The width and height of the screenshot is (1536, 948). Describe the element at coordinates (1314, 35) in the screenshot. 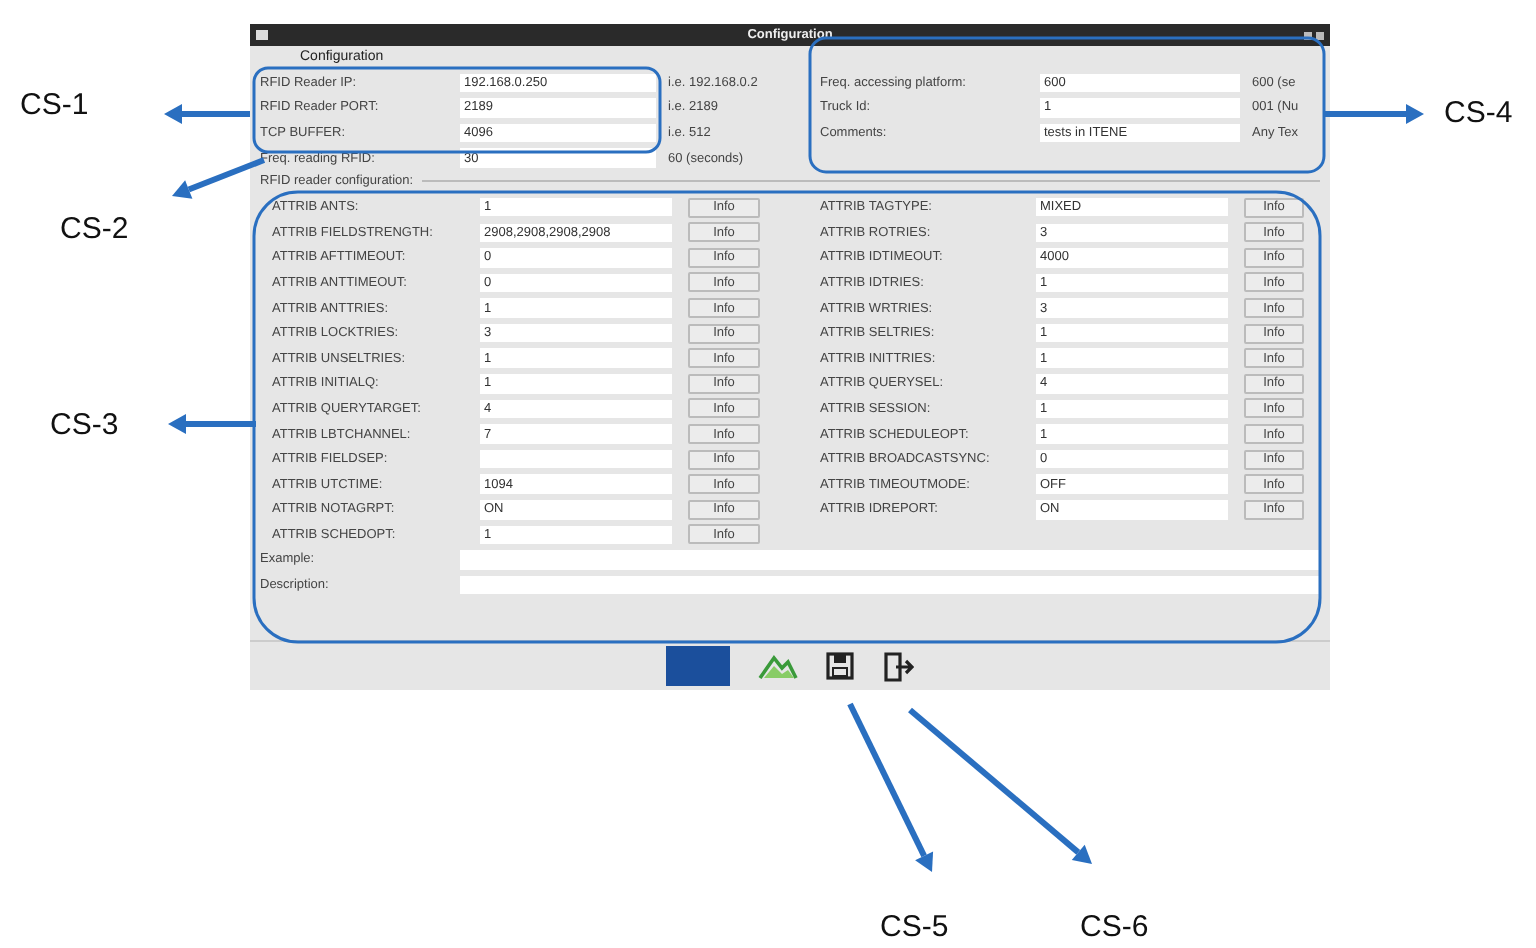

I see `window-controls-icon` at that location.